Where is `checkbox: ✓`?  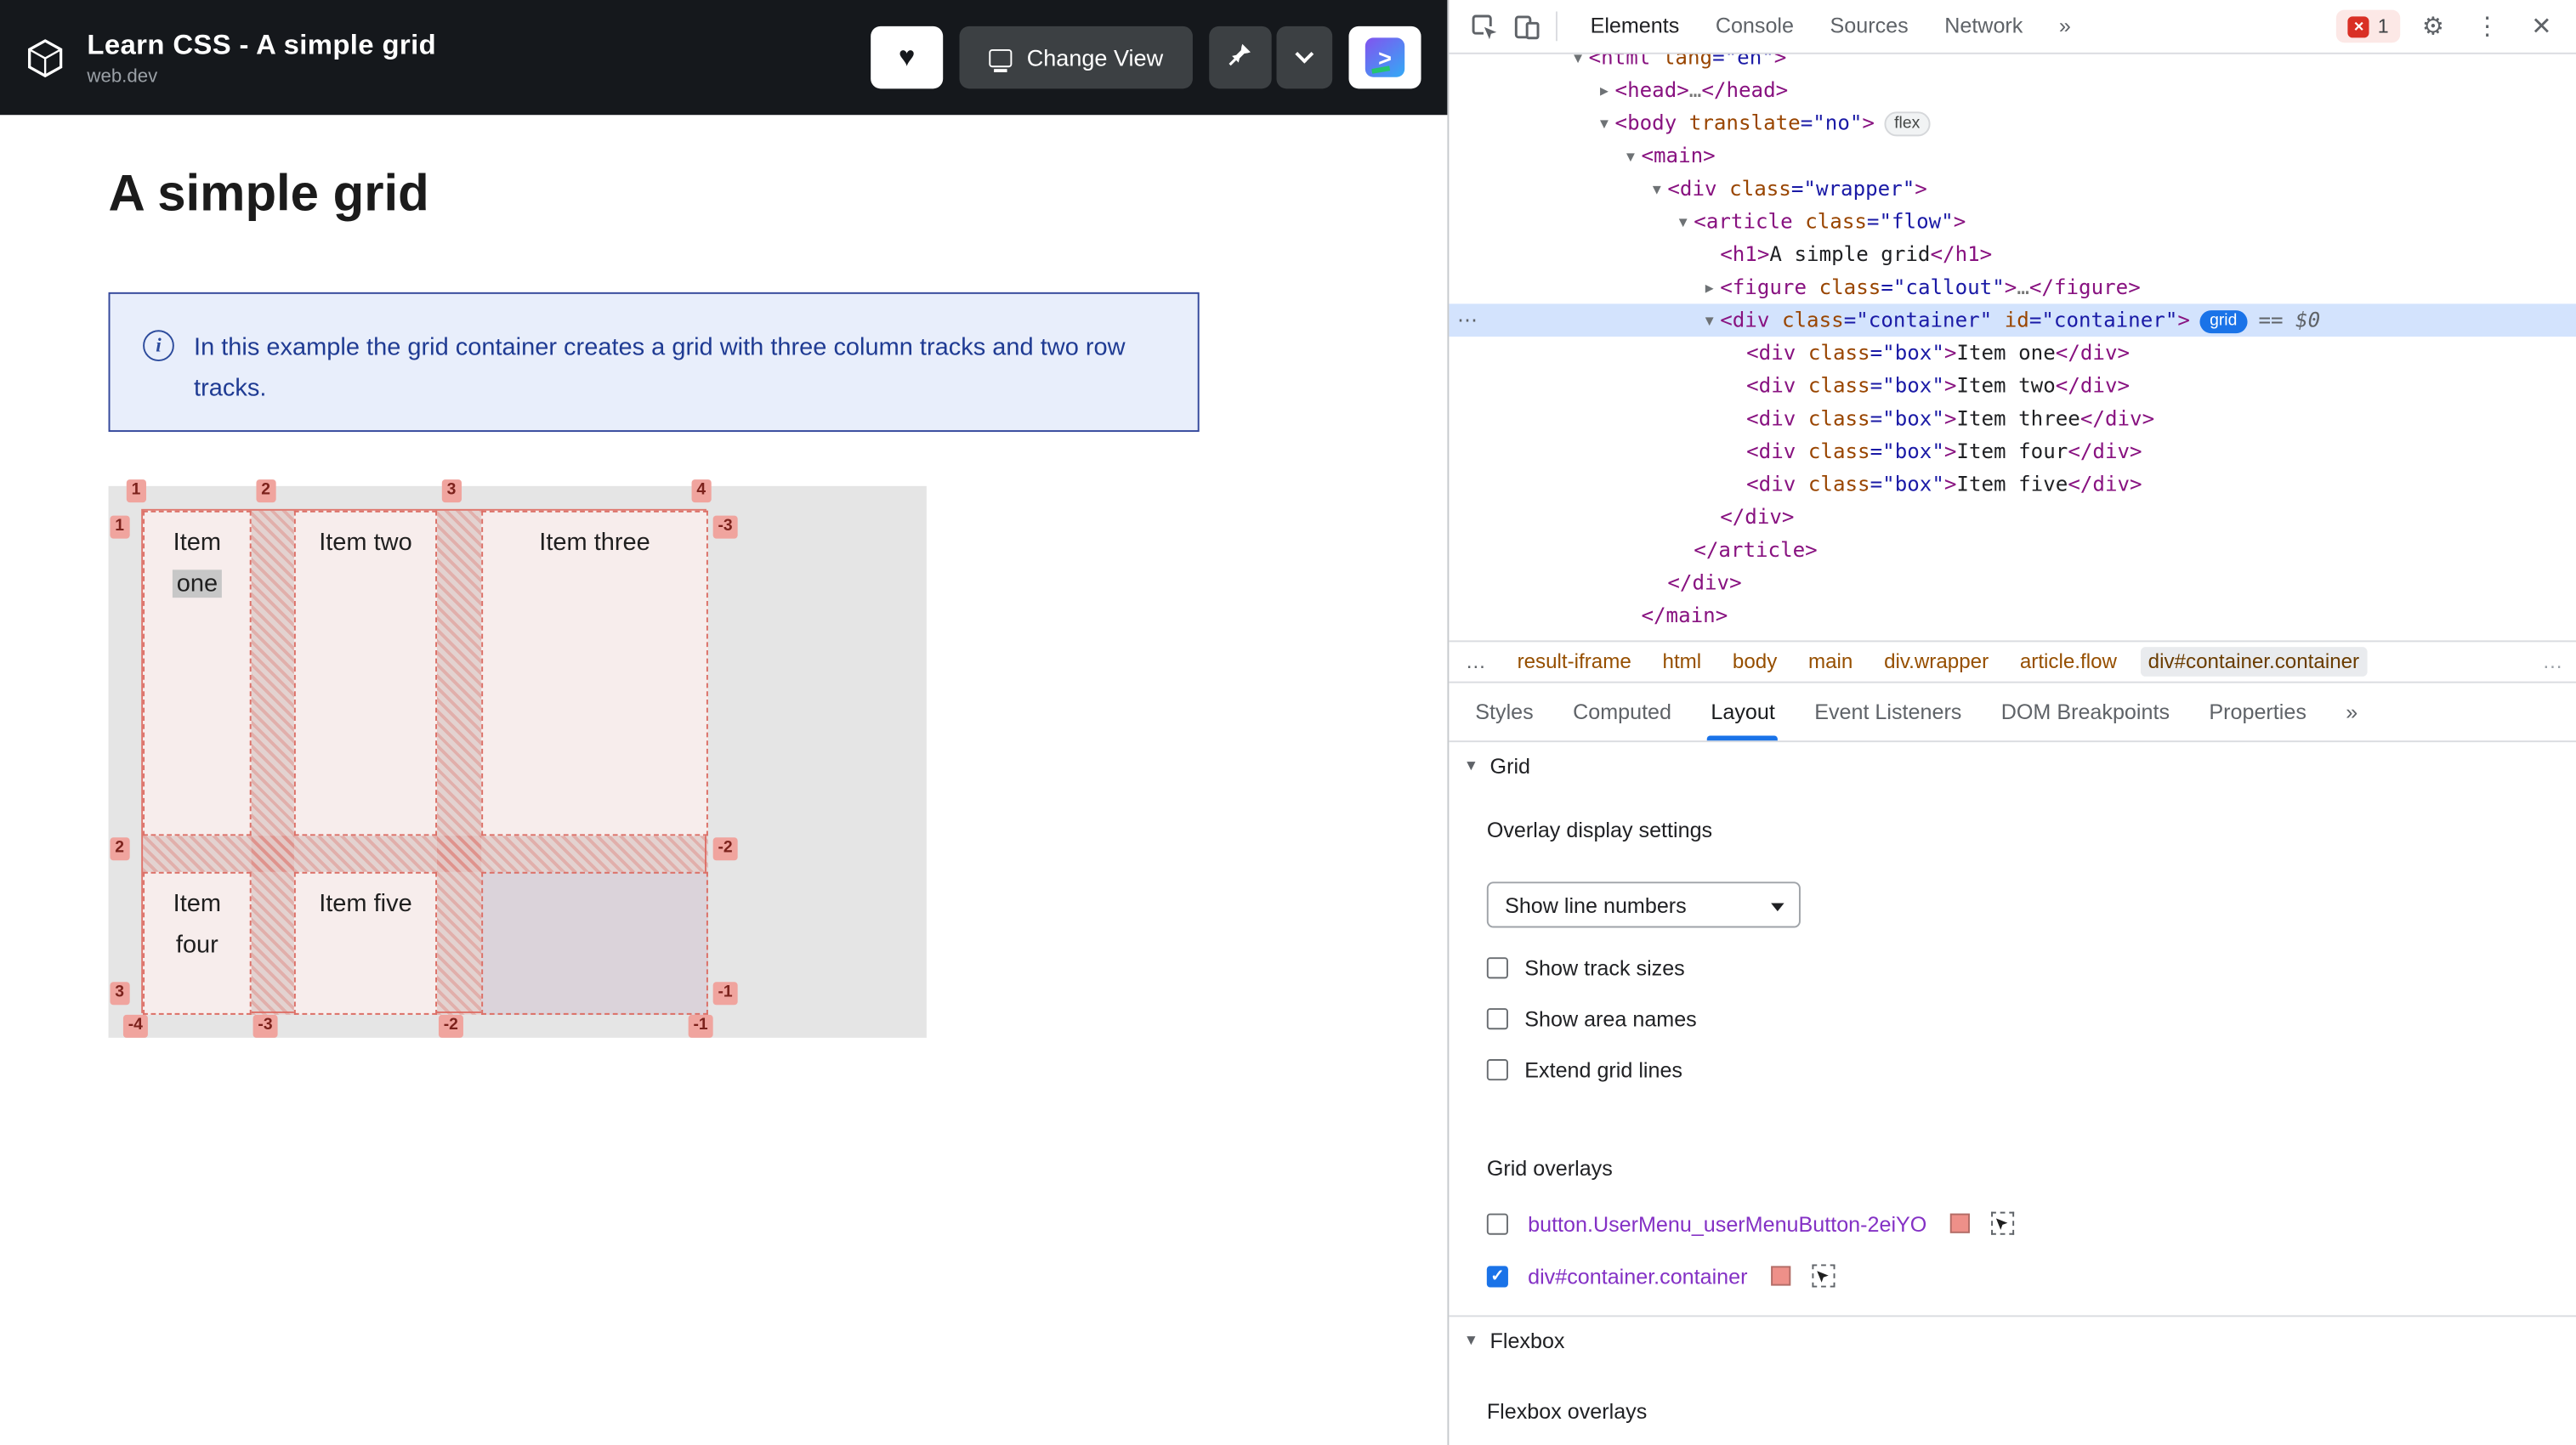 checkbox: ✓ is located at coordinates (1497, 1276).